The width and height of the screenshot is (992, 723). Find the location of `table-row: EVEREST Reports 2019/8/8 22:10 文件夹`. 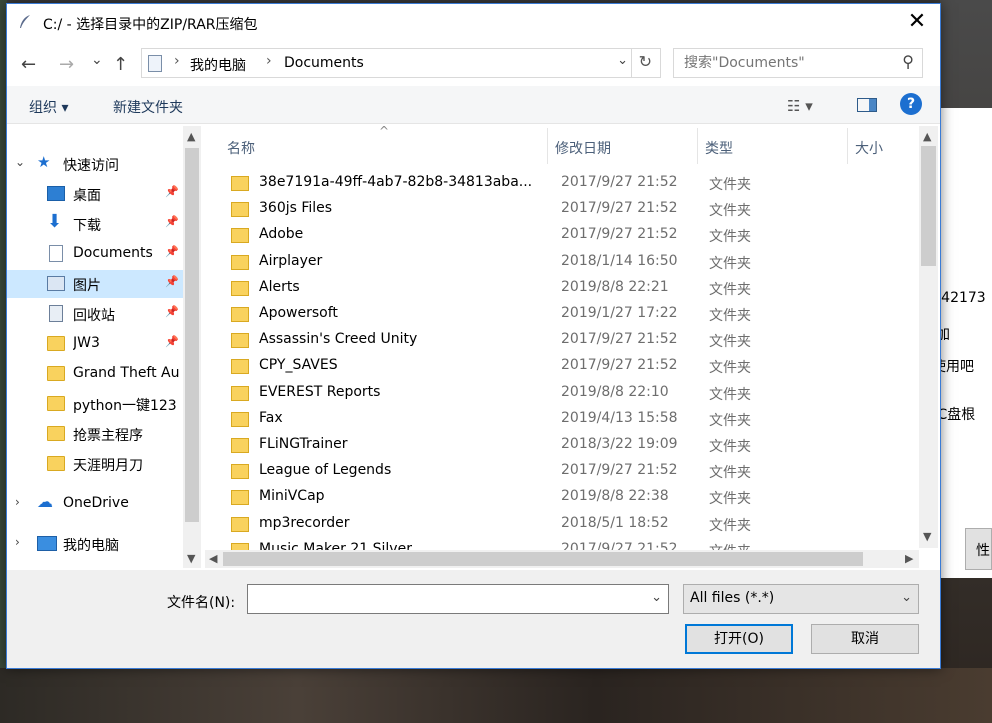

table-row: EVEREST Reports 2019/8/8 22:10 文件夹 is located at coordinates (572, 393).